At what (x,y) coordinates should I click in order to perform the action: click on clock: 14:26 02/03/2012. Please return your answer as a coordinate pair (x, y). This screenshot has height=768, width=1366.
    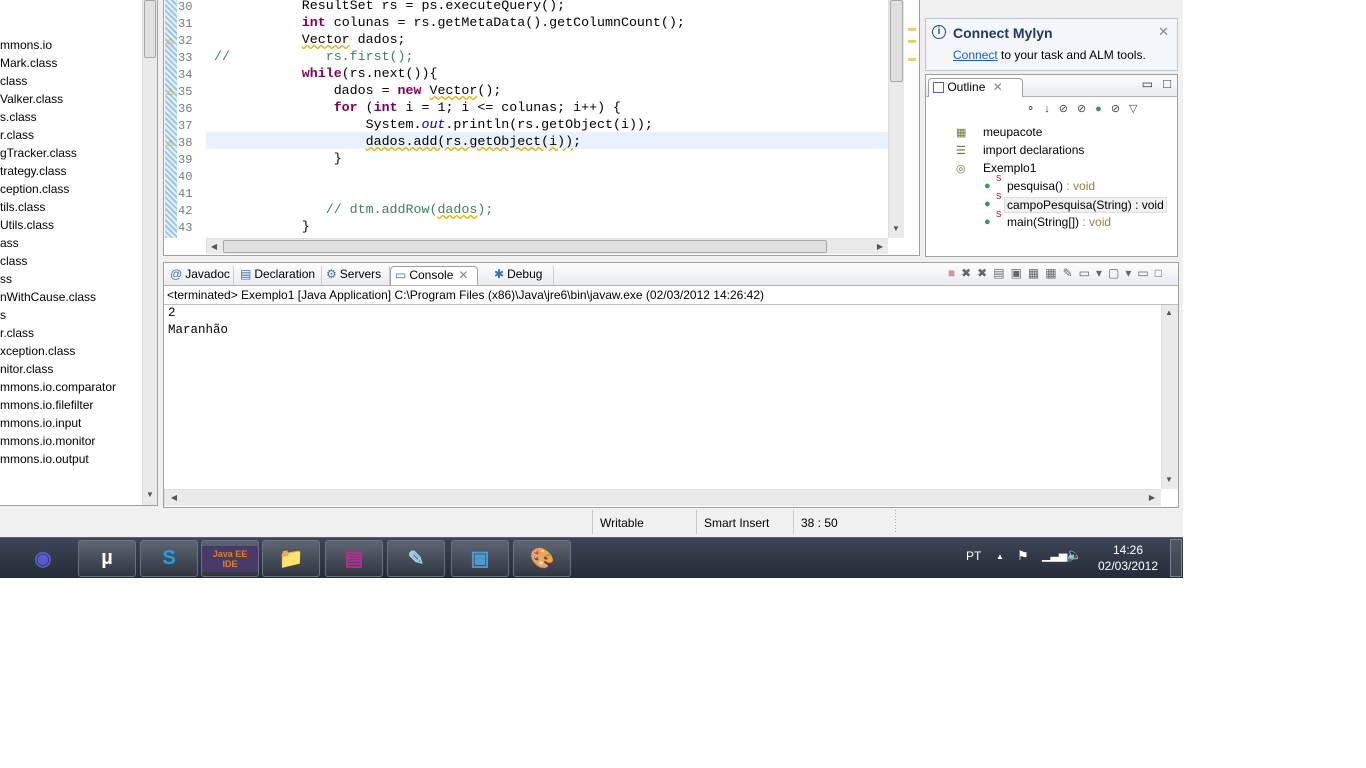
    Looking at the image, I should click on (1128, 558).